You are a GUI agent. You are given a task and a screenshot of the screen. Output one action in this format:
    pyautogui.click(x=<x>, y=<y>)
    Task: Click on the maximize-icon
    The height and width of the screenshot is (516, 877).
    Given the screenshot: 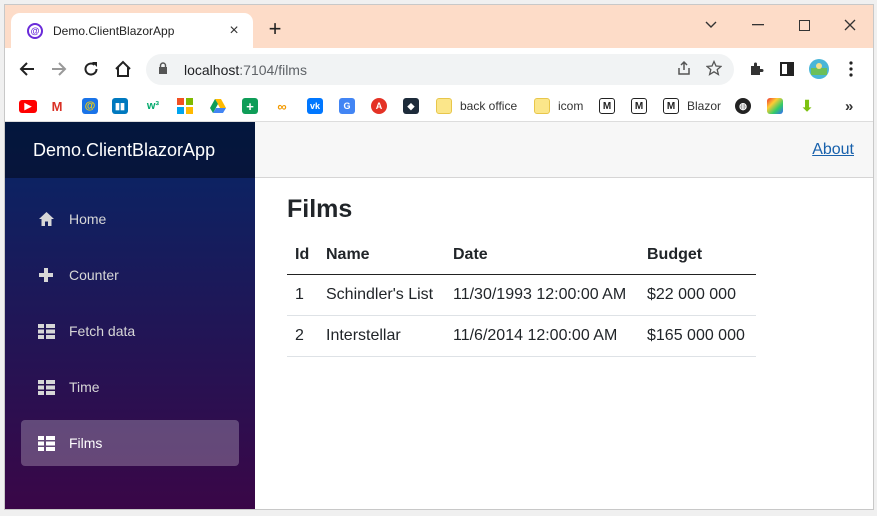 What is the action you would take?
    pyautogui.click(x=804, y=25)
    